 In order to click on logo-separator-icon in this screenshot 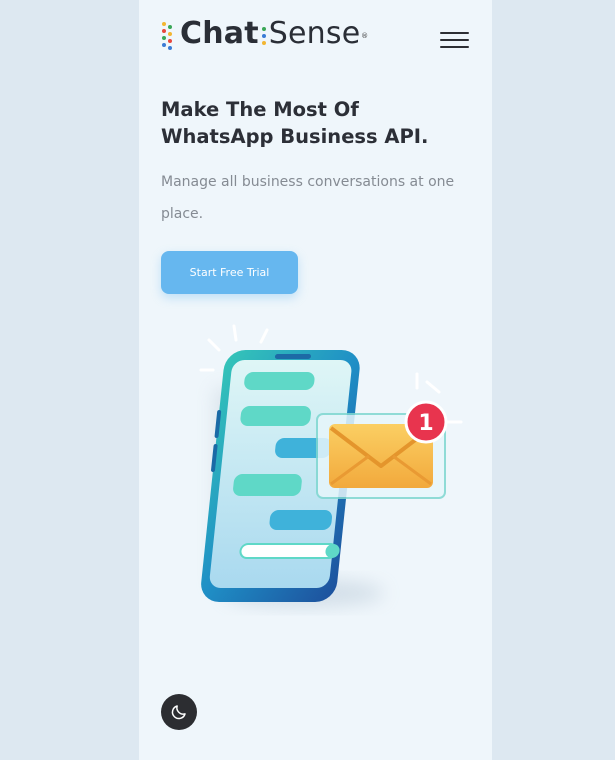, I will do `click(264, 35)`.